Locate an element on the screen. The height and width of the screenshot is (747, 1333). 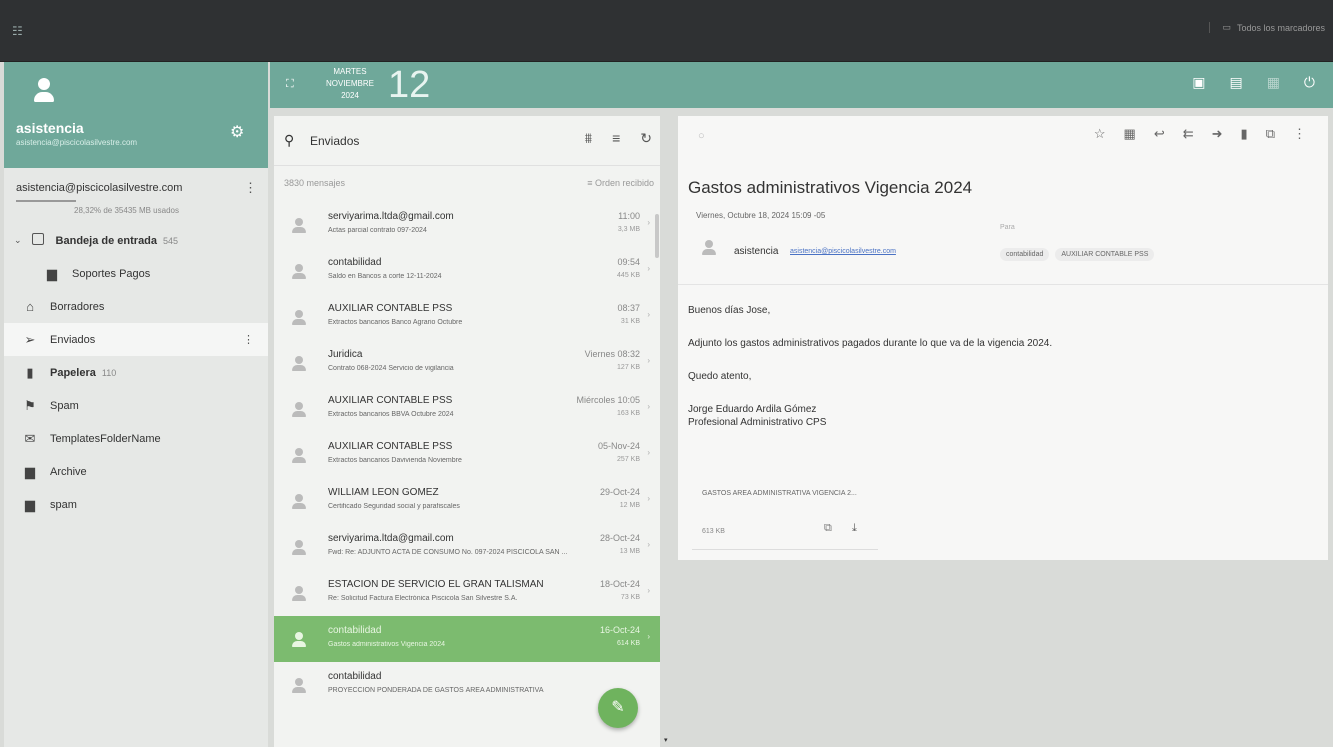
filter-icon: ⩩ is located at coordinates (588, 138).